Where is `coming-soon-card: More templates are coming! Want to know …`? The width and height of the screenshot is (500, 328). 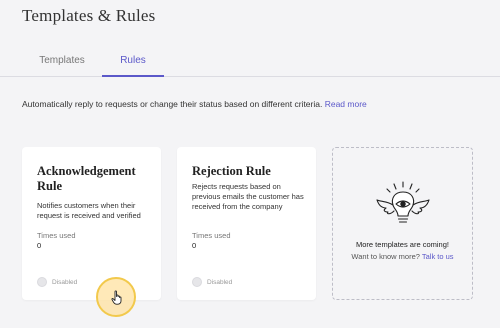 coming-soon-card: More templates are coming! Want to know … is located at coordinates (402, 223).